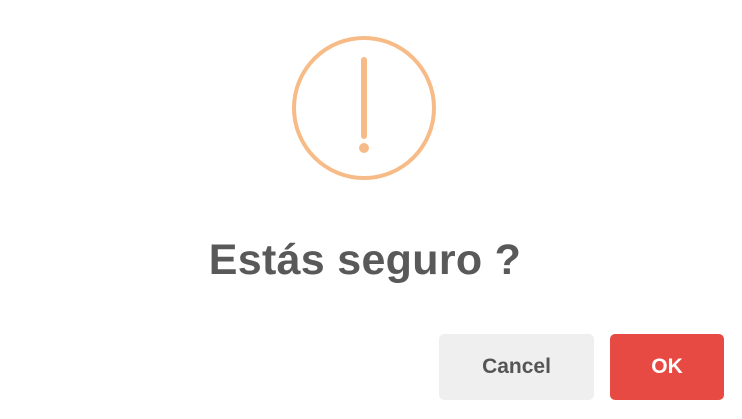 The image size is (742, 419). Describe the element at coordinates (364, 108) in the screenshot. I see `warning-exclamation-icon` at that location.